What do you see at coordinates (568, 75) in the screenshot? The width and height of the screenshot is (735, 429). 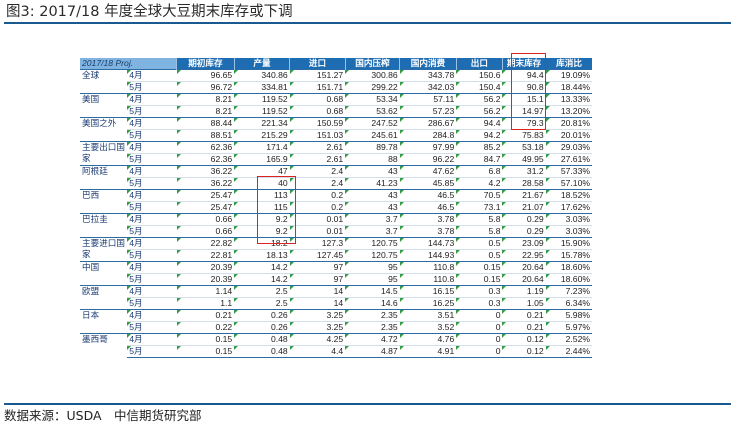 I see `value-cell: 19.09%` at bounding box center [568, 75].